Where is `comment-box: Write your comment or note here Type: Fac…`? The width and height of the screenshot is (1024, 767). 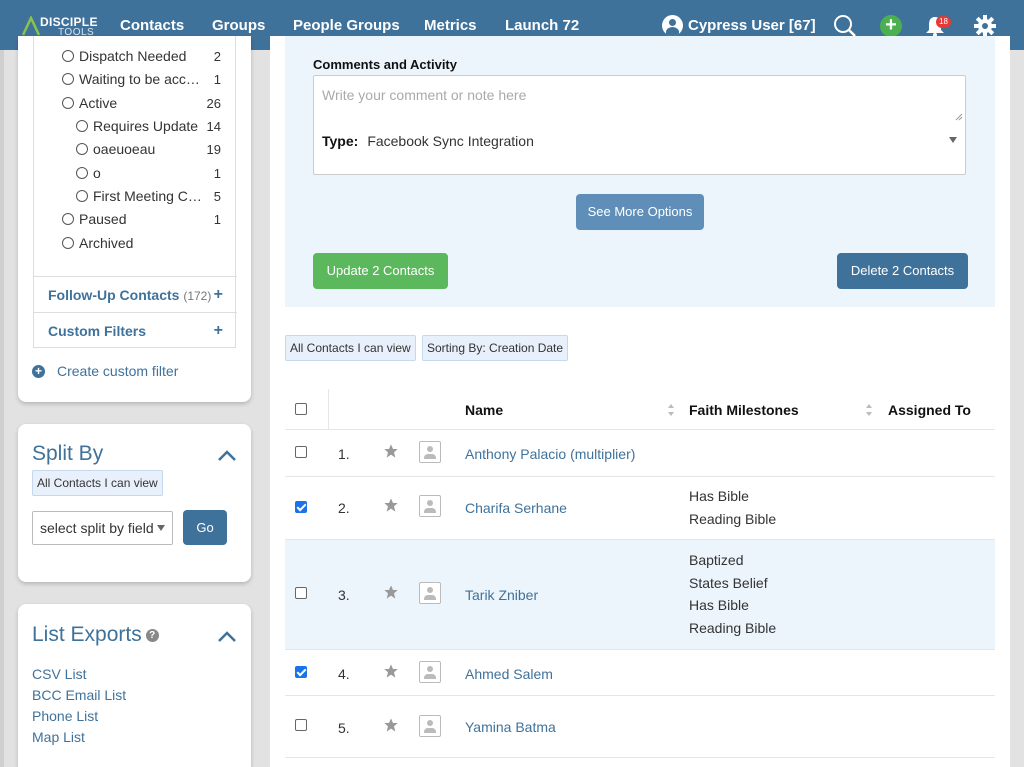 comment-box: Write your comment or note here Type: Fac… is located at coordinates (639, 125).